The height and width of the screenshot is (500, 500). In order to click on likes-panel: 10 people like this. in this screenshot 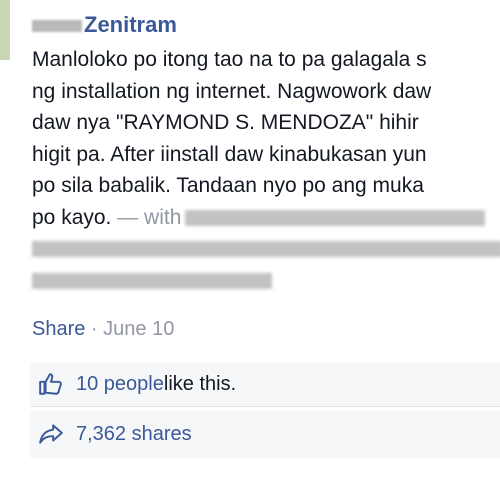, I will do `click(265, 384)`.